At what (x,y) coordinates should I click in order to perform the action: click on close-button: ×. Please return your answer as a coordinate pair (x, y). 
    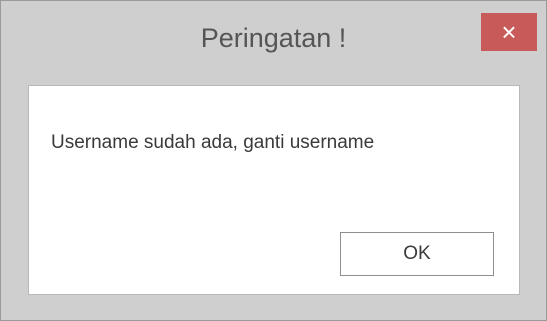
    Looking at the image, I should click on (509, 32).